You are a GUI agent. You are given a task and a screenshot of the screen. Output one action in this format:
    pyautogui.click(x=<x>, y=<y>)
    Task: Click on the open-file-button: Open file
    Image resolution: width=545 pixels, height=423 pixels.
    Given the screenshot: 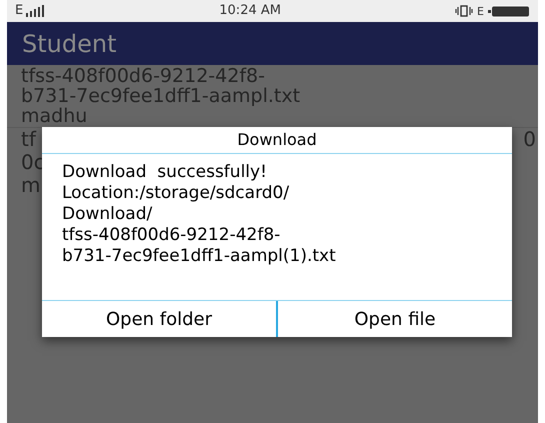 What is the action you would take?
    pyautogui.click(x=394, y=319)
    